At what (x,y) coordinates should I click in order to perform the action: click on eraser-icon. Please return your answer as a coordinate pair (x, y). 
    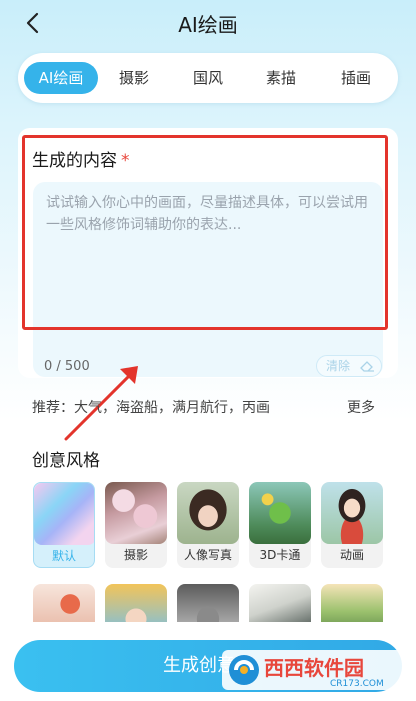
    Looking at the image, I should click on (367, 366).